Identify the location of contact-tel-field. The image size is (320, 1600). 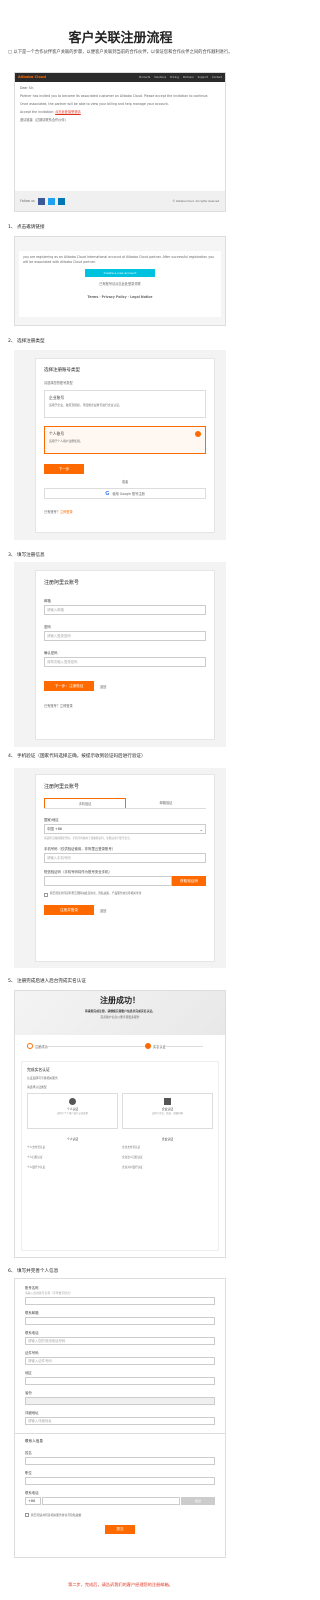
(111, 1501).